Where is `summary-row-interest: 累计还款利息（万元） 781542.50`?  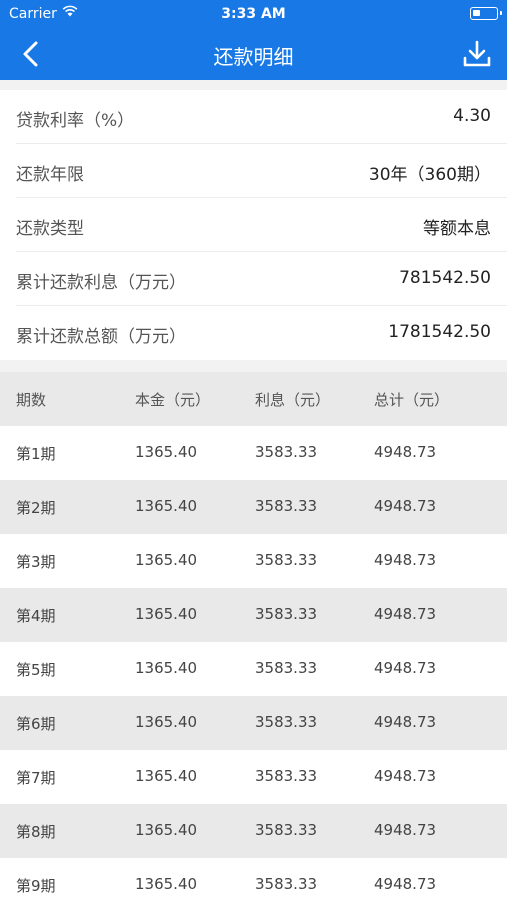
summary-row-interest: 累计还款利息（万元） 781542.50 is located at coordinates (261, 279).